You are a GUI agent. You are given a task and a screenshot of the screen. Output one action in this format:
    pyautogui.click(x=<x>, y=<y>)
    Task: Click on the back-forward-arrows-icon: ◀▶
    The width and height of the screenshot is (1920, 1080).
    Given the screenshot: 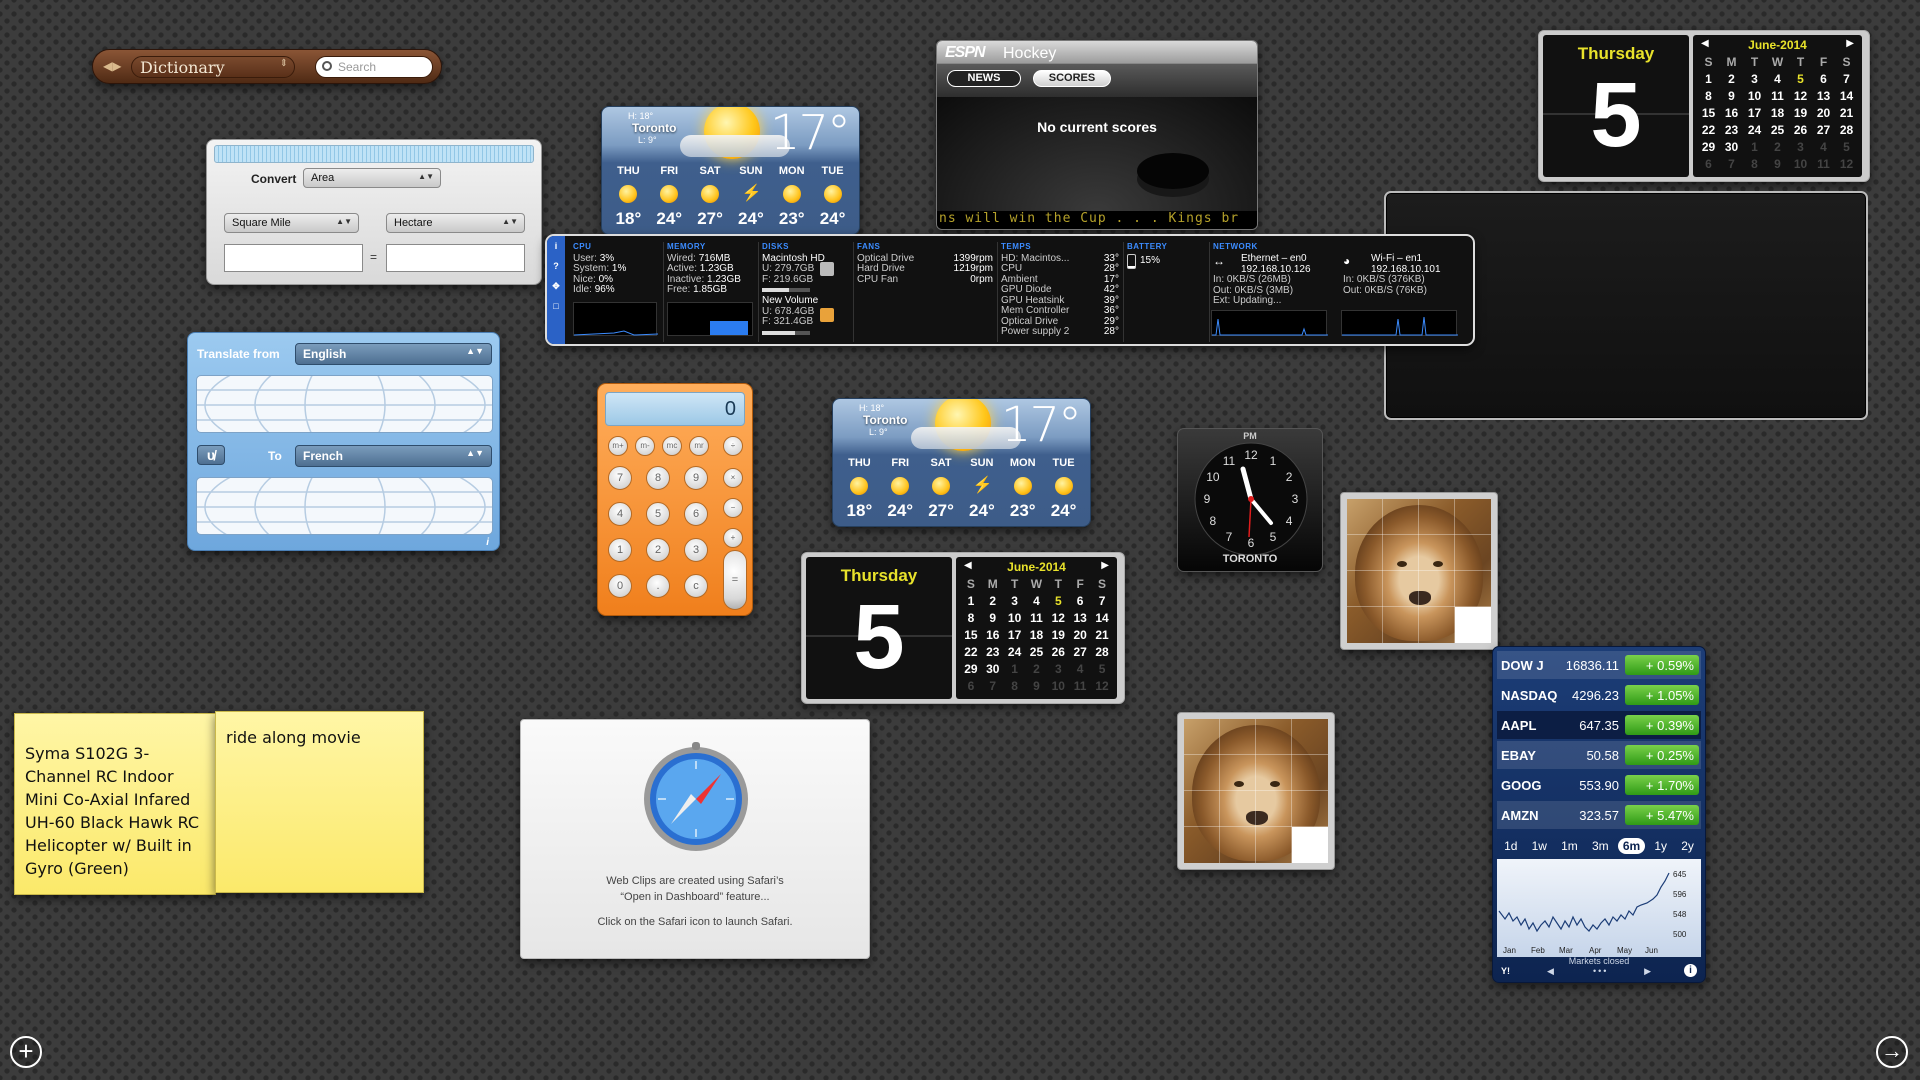 What is the action you would take?
    pyautogui.click(x=112, y=66)
    